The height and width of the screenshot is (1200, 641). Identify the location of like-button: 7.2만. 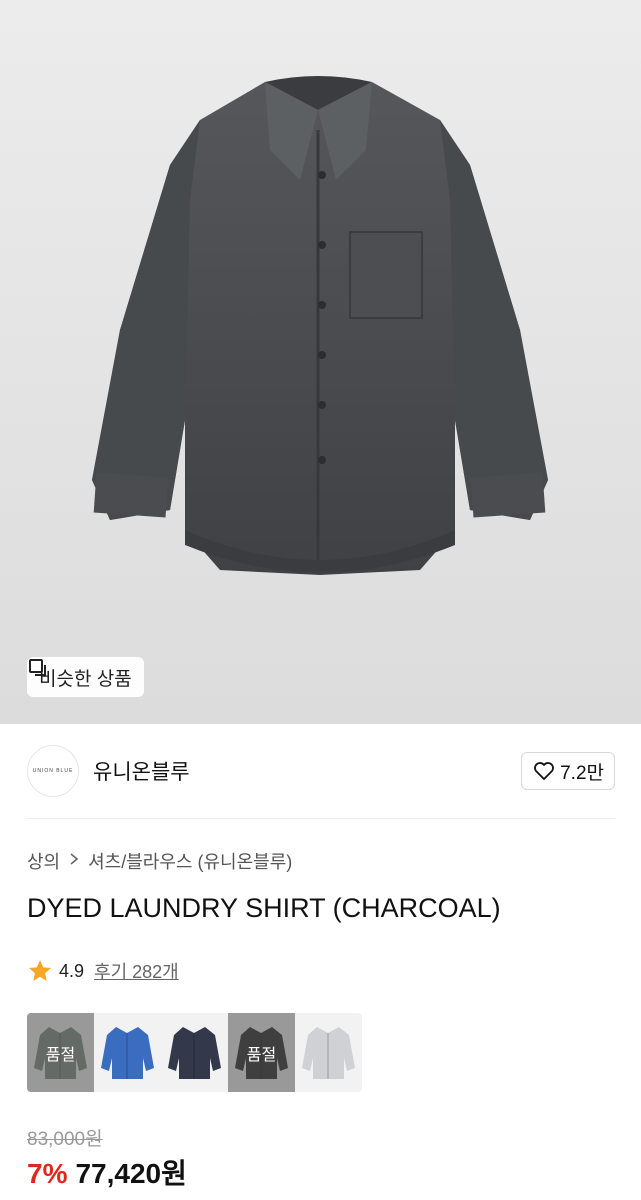
(568, 771).